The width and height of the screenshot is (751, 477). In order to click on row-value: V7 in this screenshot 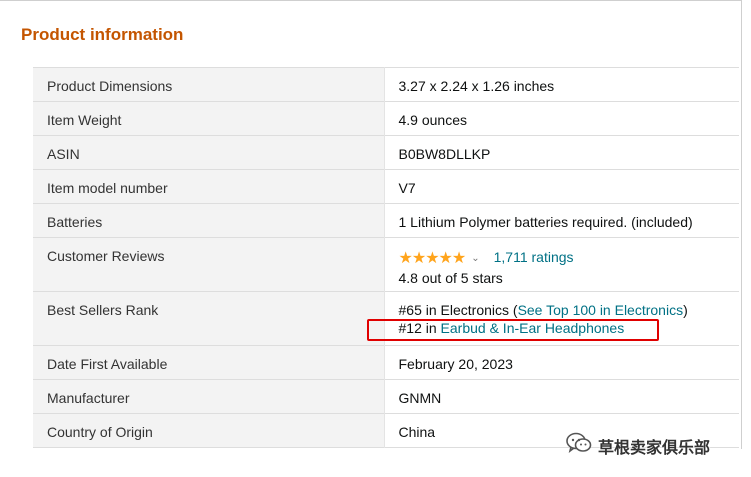, I will do `click(407, 188)`.